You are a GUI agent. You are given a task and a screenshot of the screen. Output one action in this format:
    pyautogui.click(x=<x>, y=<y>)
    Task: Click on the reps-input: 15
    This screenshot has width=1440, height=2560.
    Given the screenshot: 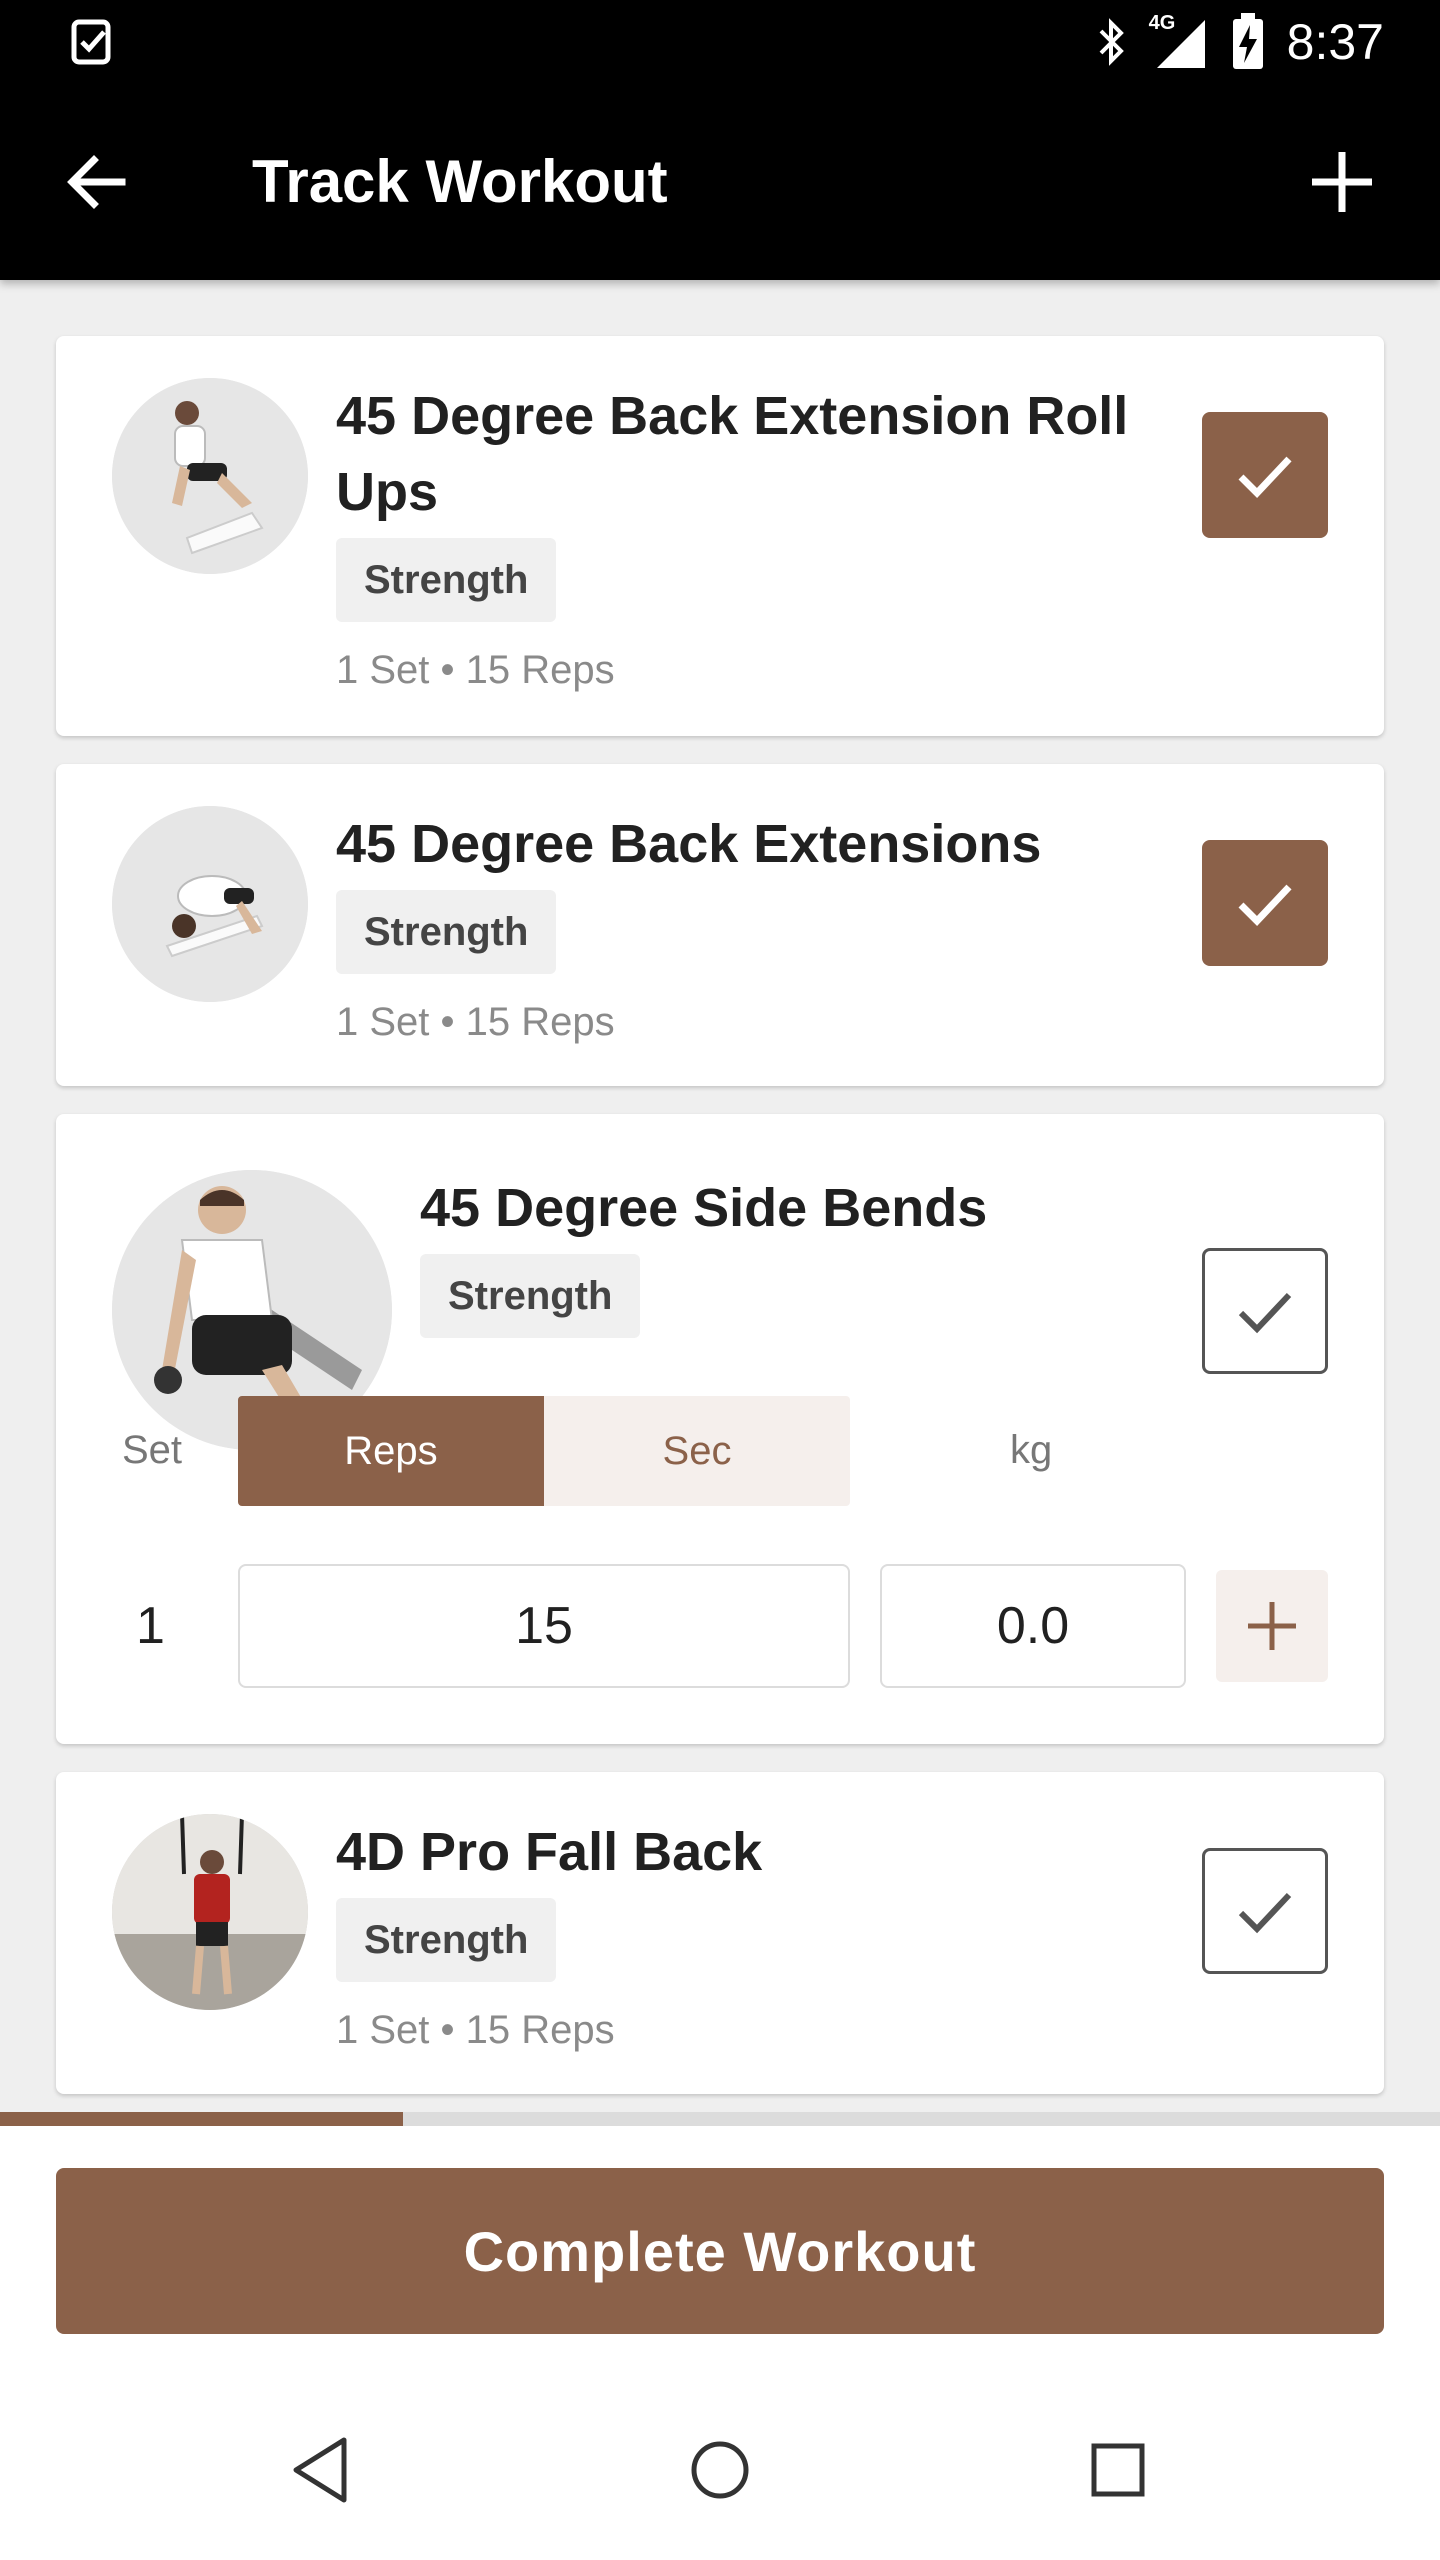 What is the action you would take?
    pyautogui.click(x=544, y=1626)
    